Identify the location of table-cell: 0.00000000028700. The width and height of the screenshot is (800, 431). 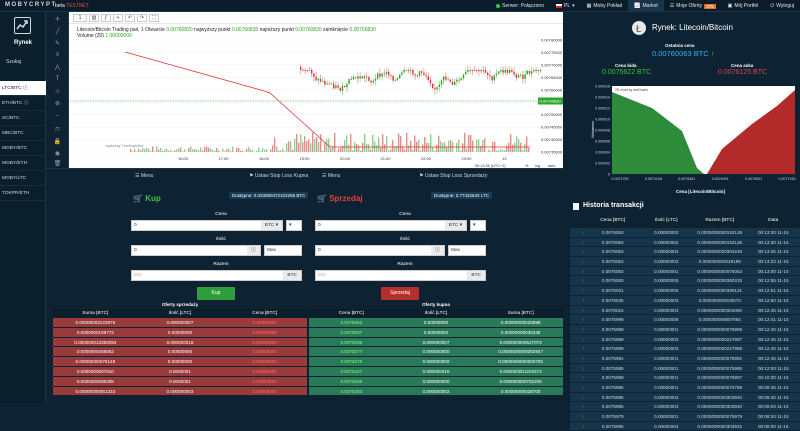
(520, 391).